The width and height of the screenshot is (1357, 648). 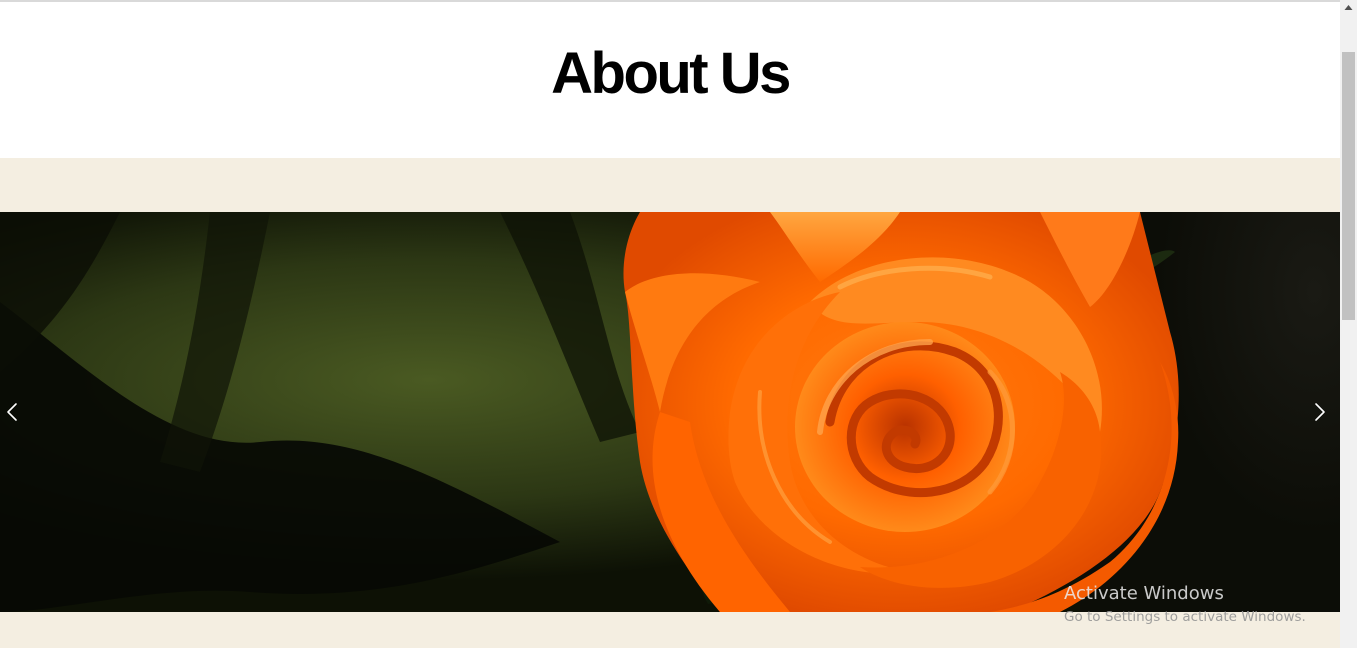 What do you see at coordinates (1348, 324) in the screenshot?
I see `vertical-scrollbar` at bounding box center [1348, 324].